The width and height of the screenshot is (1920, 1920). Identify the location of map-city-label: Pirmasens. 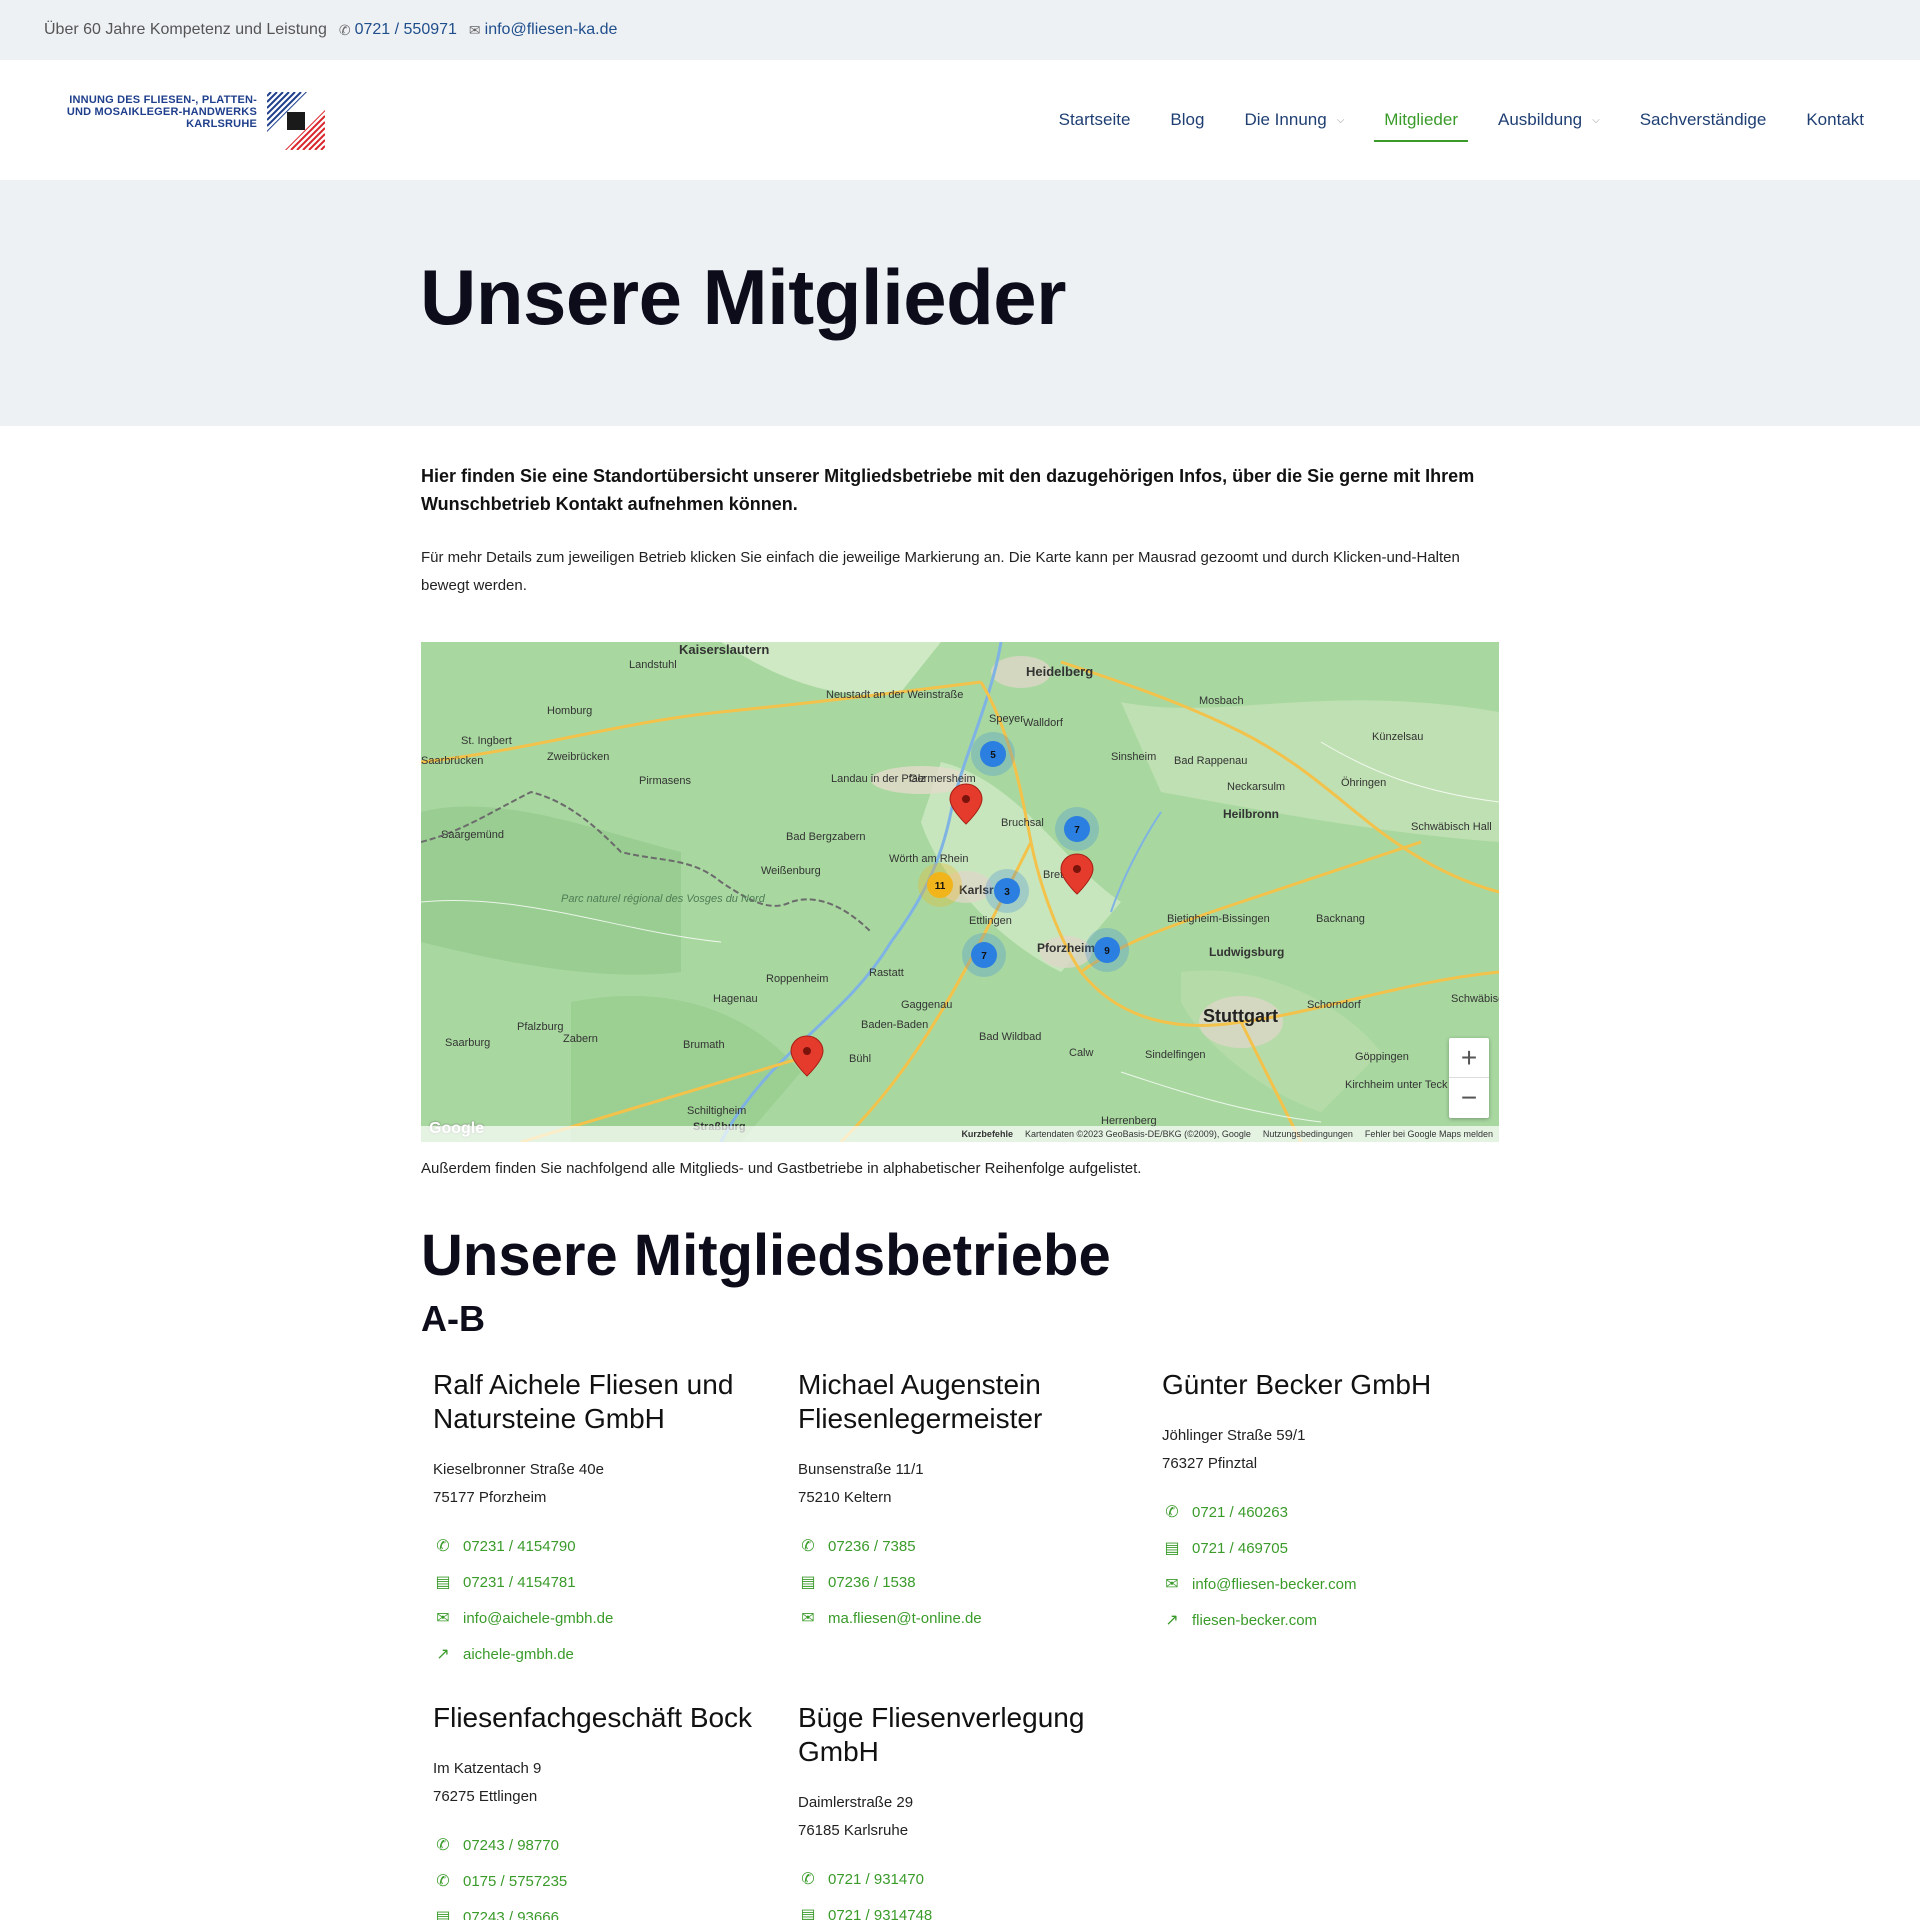
(665, 781).